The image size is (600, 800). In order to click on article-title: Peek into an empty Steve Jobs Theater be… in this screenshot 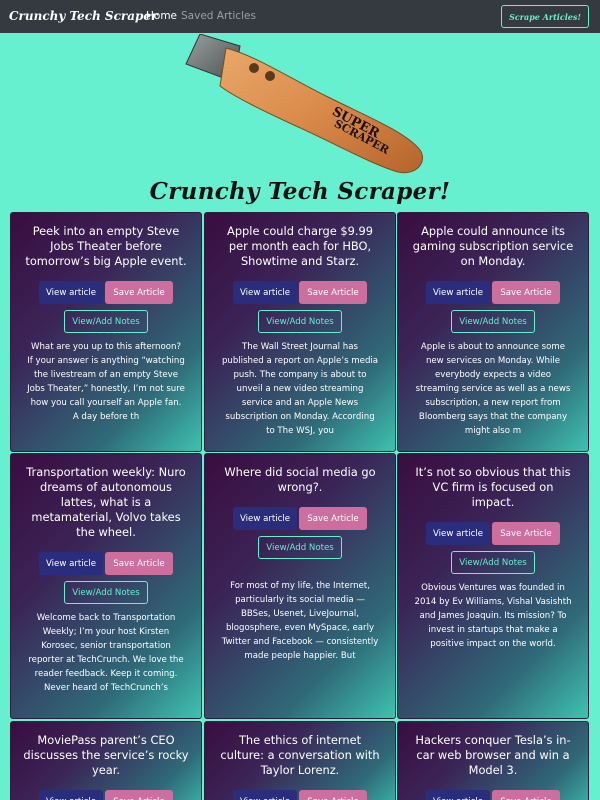, I will do `click(106, 246)`.